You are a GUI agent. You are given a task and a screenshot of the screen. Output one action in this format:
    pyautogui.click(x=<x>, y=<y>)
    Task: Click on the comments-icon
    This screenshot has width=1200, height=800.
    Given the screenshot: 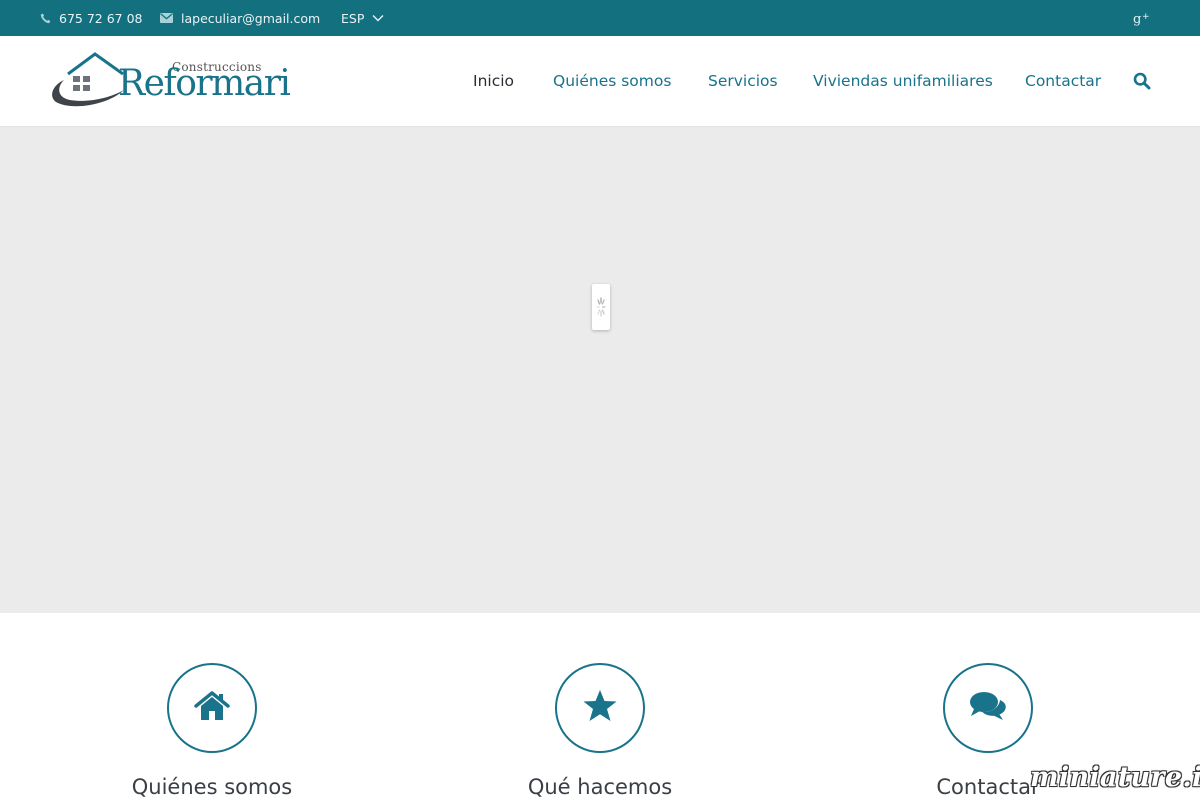 What is the action you would take?
    pyautogui.click(x=988, y=708)
    